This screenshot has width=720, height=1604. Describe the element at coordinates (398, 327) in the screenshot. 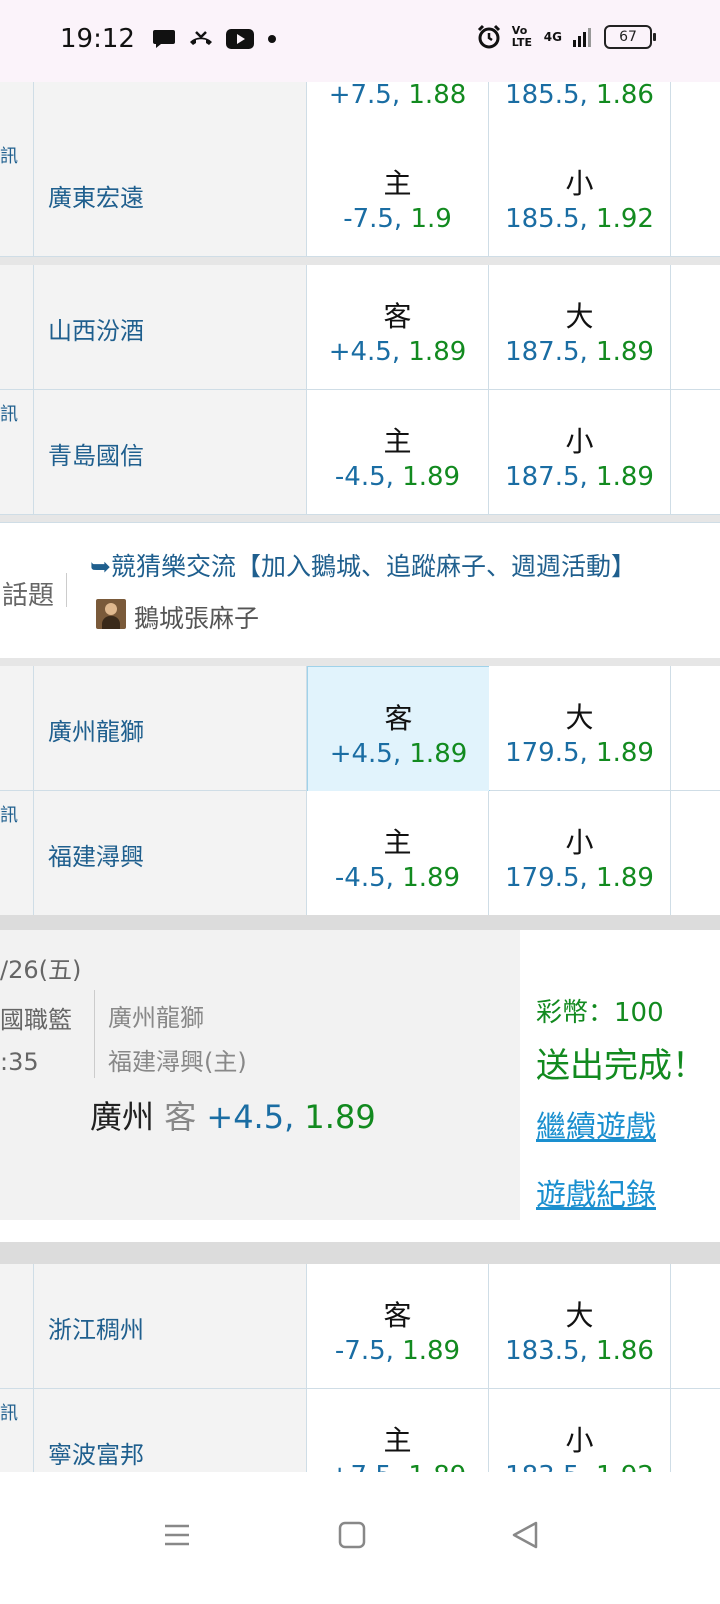

I see `handicap-cell: 客 +4.5, 1.89` at that location.